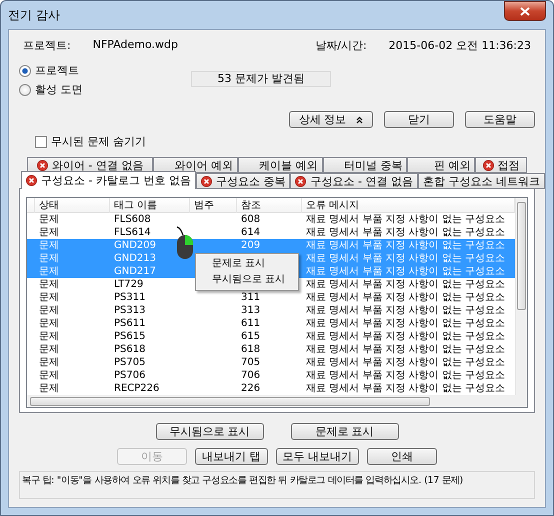  I want to click on radio-label: 활성 도면, so click(58, 89).